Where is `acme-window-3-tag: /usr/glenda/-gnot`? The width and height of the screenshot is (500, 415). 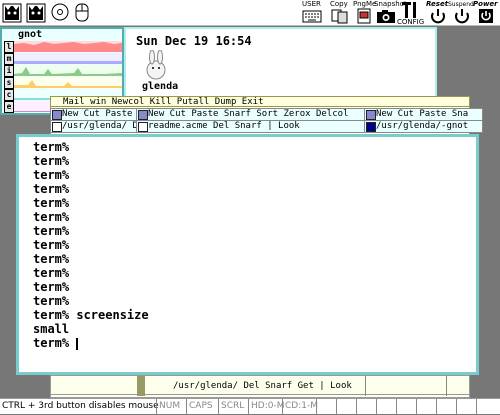
acme-window-3-tag: /usr/glenda/-gnot is located at coordinates (423, 126).